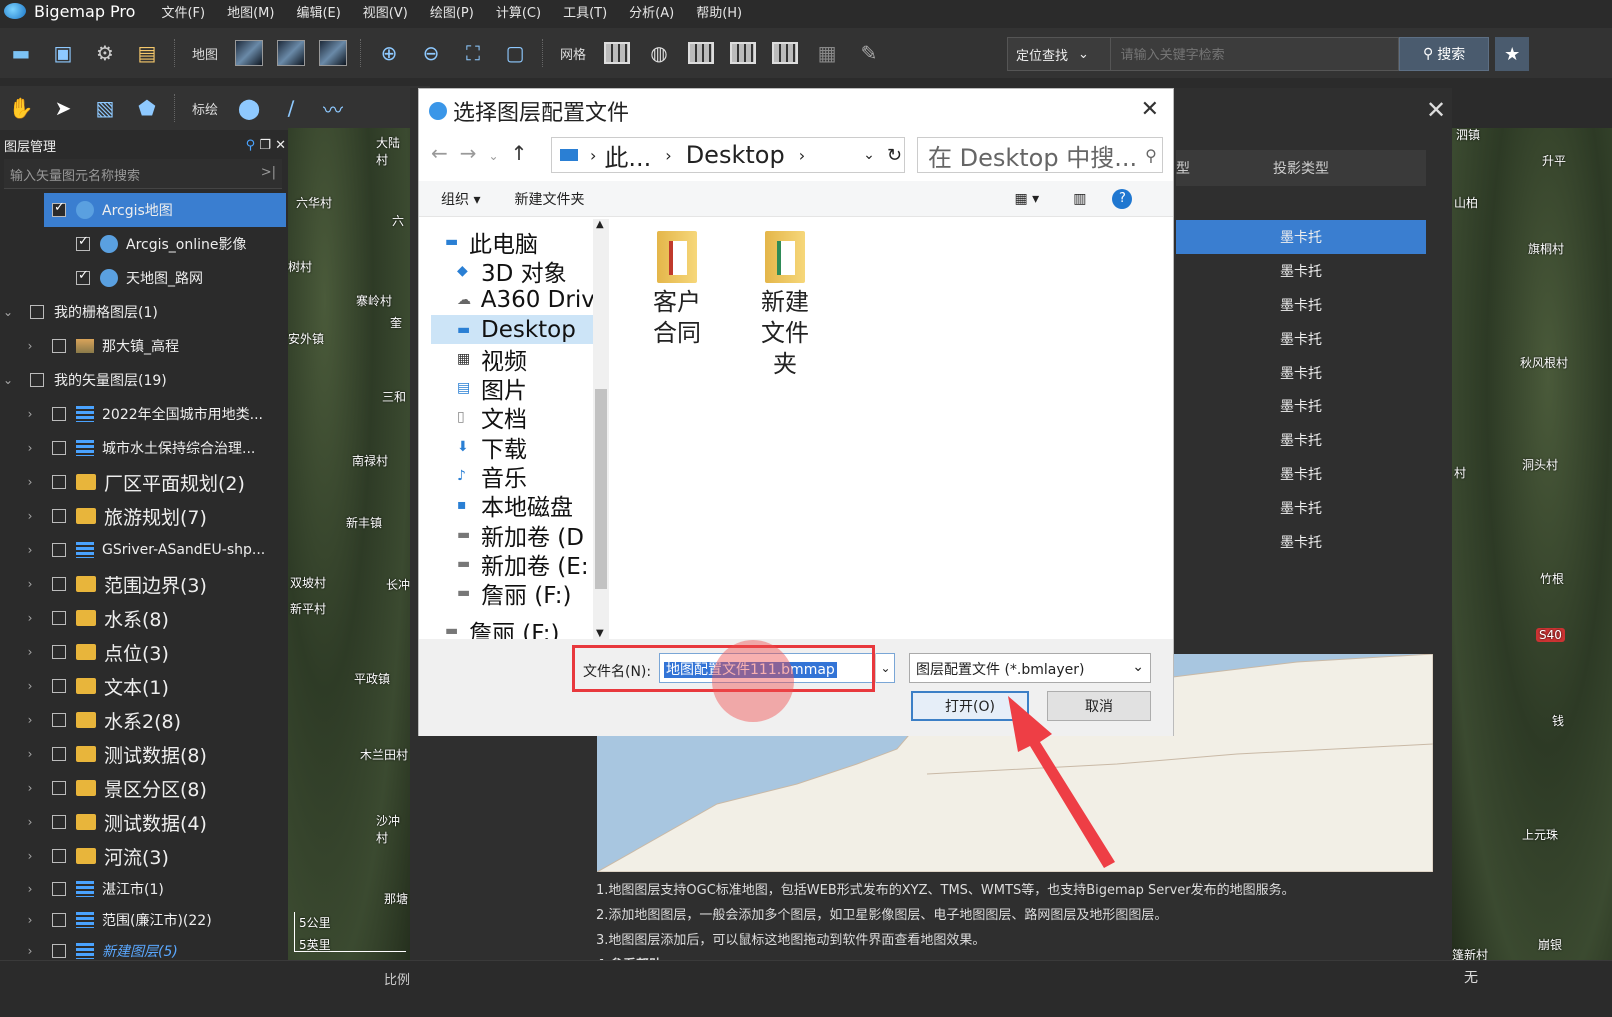 The height and width of the screenshot is (1017, 1612). Describe the element at coordinates (143, 754) in the screenshot. I see `tree-row: › 测试数据(8)` at that location.